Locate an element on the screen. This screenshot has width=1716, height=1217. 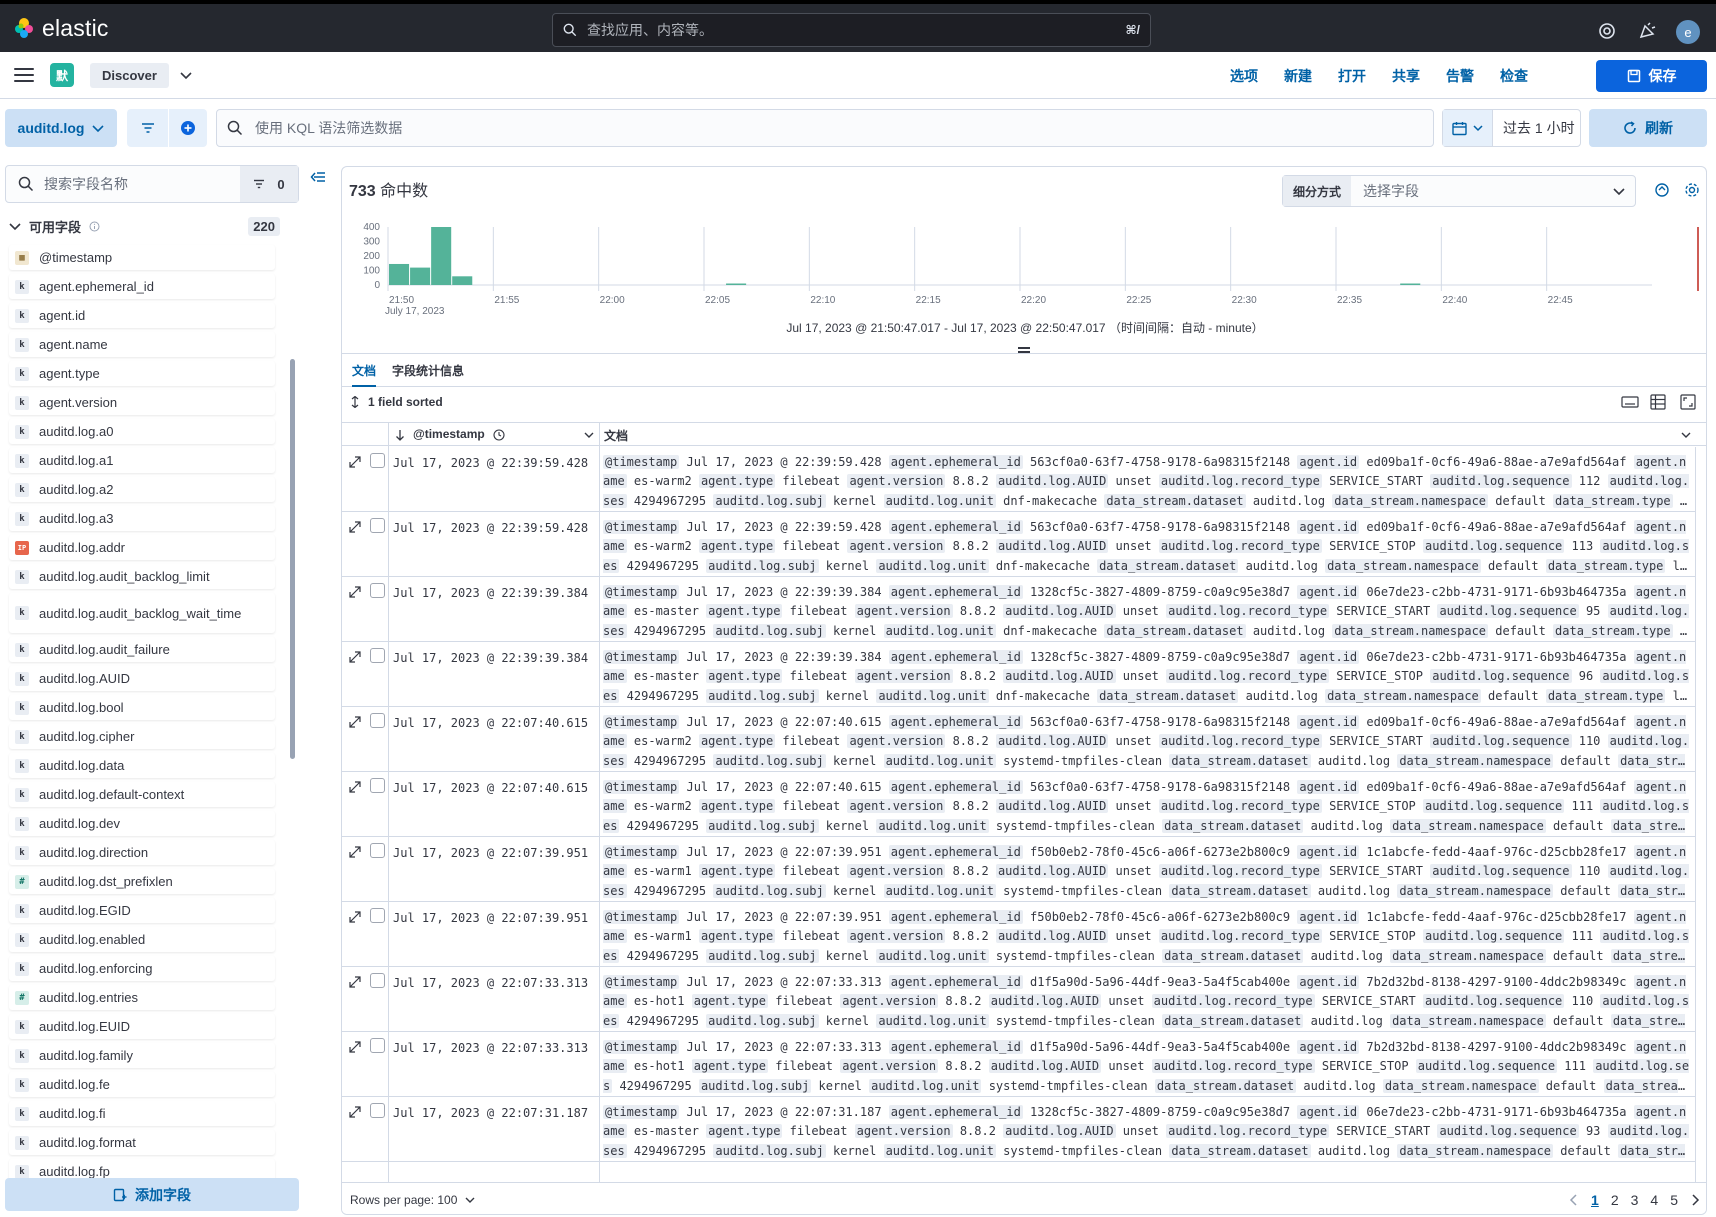
date-picker: 过去 1 小时 is located at coordinates (1511, 128).